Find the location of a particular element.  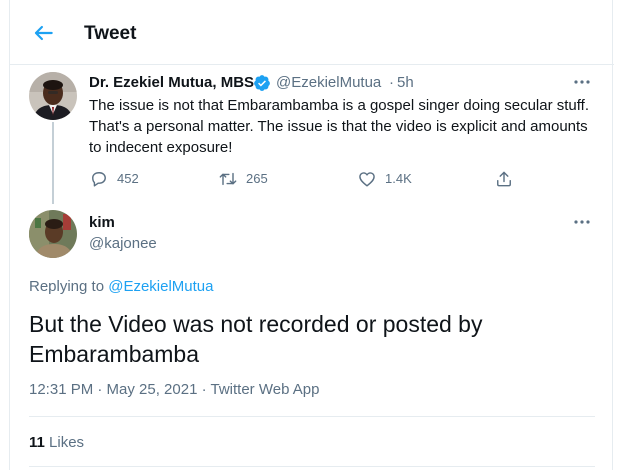

author-name: Dr. Ezekiel Mutua, MBS is located at coordinates (171, 83).